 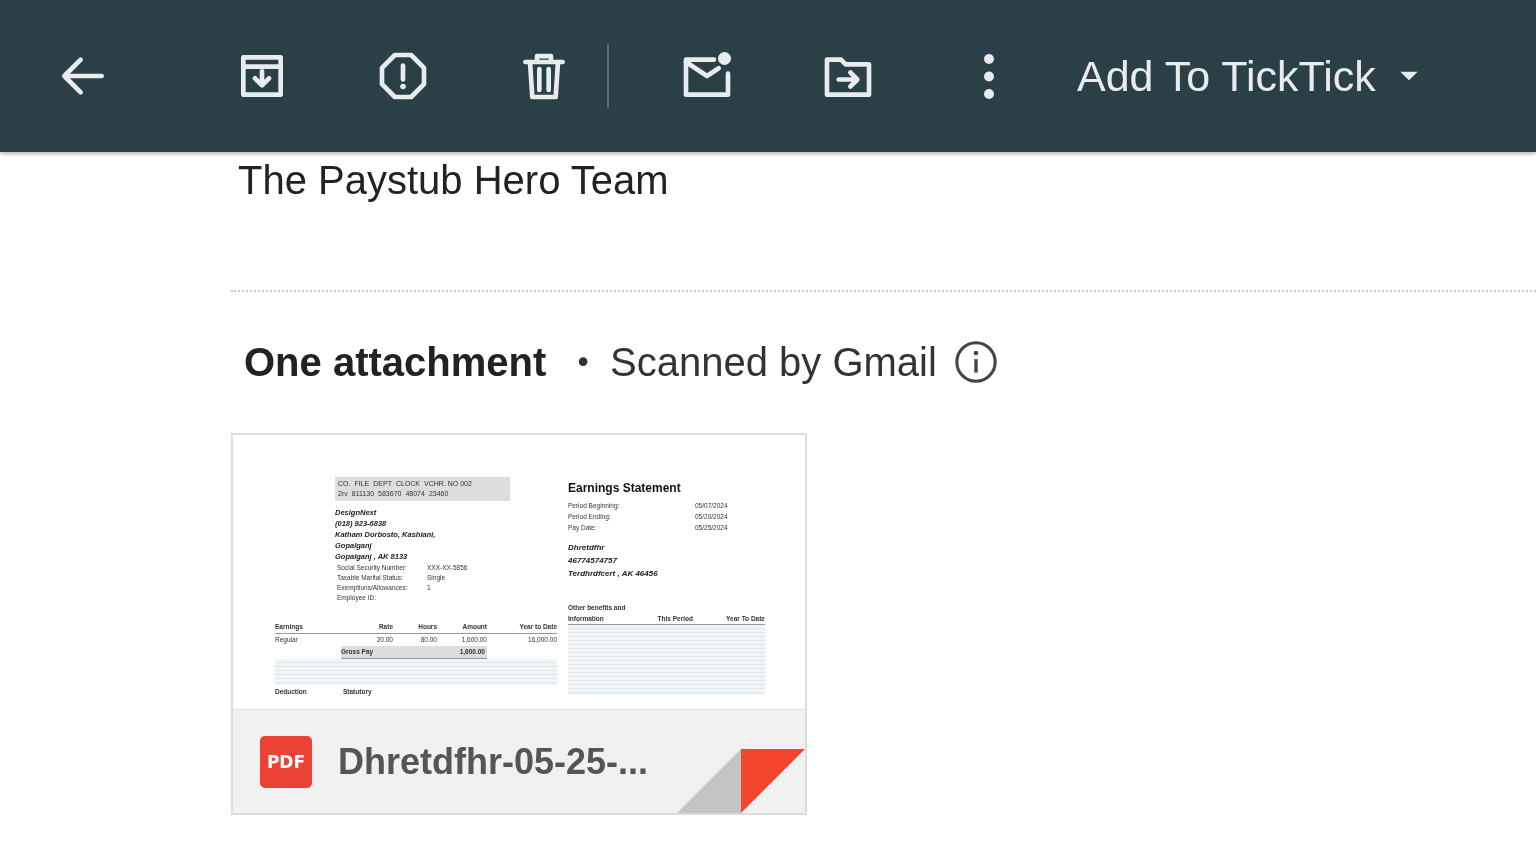 What do you see at coordinates (395, 362) in the screenshot?
I see `attachment-heading: One attachment` at bounding box center [395, 362].